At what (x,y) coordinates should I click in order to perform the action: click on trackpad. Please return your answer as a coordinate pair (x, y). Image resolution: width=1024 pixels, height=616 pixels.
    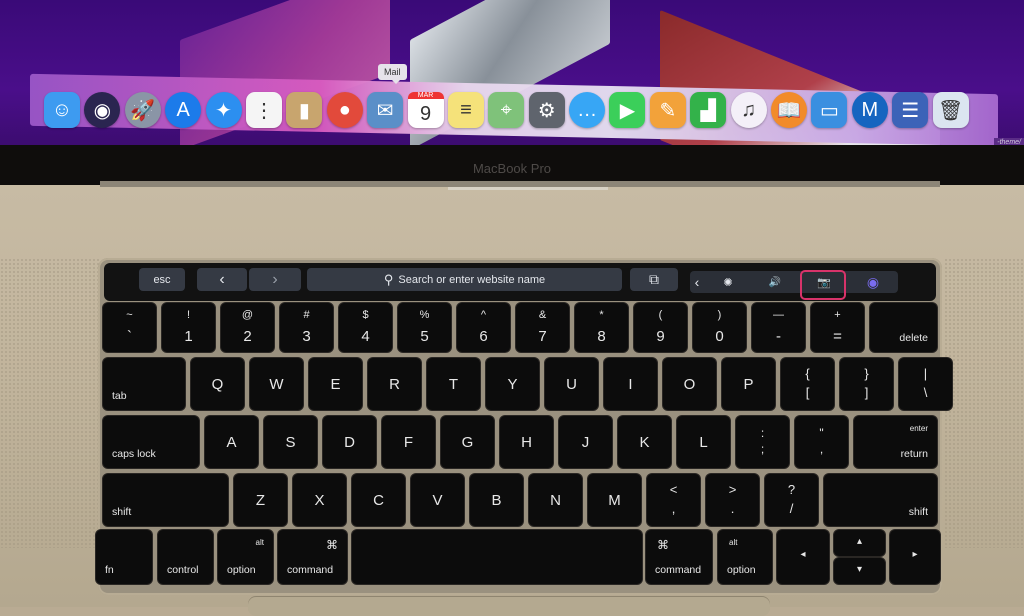
    Looking at the image, I should click on (509, 606).